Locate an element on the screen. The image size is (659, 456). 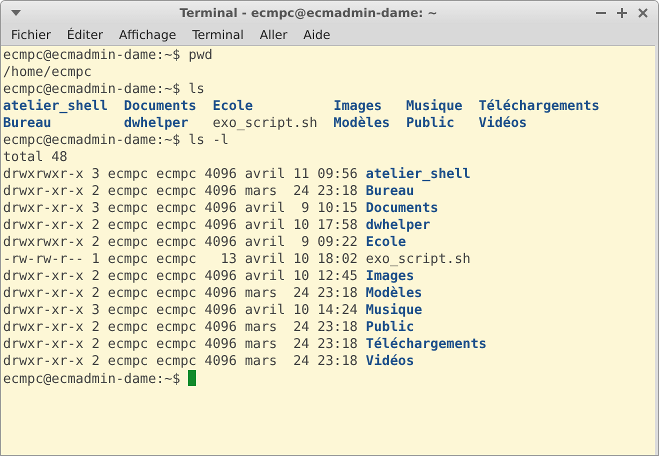
menu-item: Terminal is located at coordinates (218, 35).